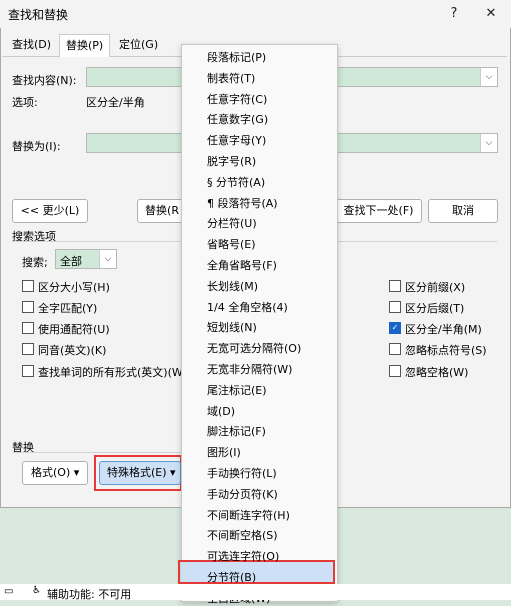  Describe the element at coordinates (35, 262) in the screenshot. I see `search-label: 搜索;` at that location.